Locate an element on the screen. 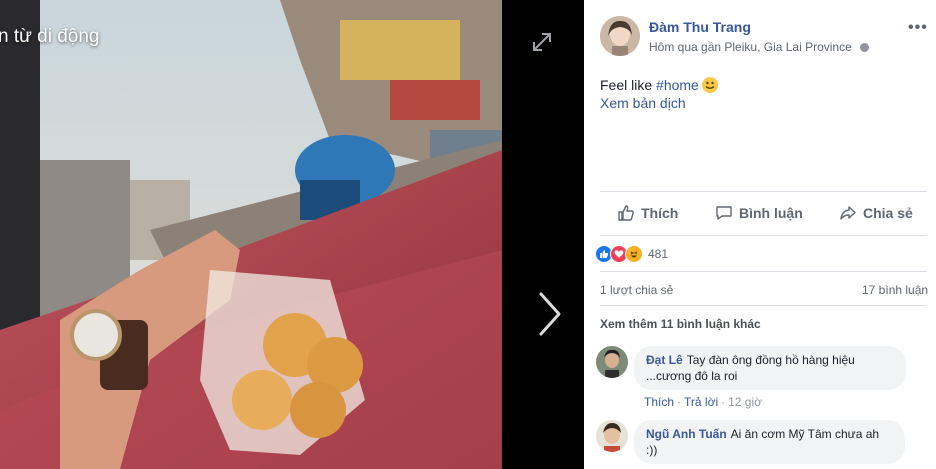  comment-label: Bình luận is located at coordinates (771, 213).